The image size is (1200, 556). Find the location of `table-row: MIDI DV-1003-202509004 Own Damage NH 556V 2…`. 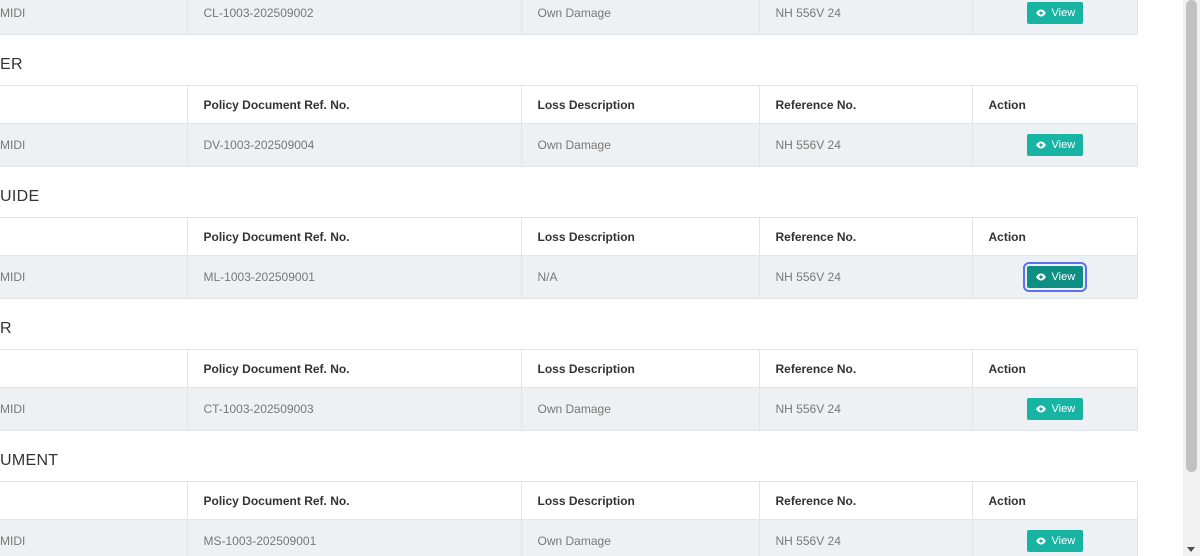

table-row: MIDI DV-1003-202509004 Own Damage NH 556V 2… is located at coordinates (569, 145).